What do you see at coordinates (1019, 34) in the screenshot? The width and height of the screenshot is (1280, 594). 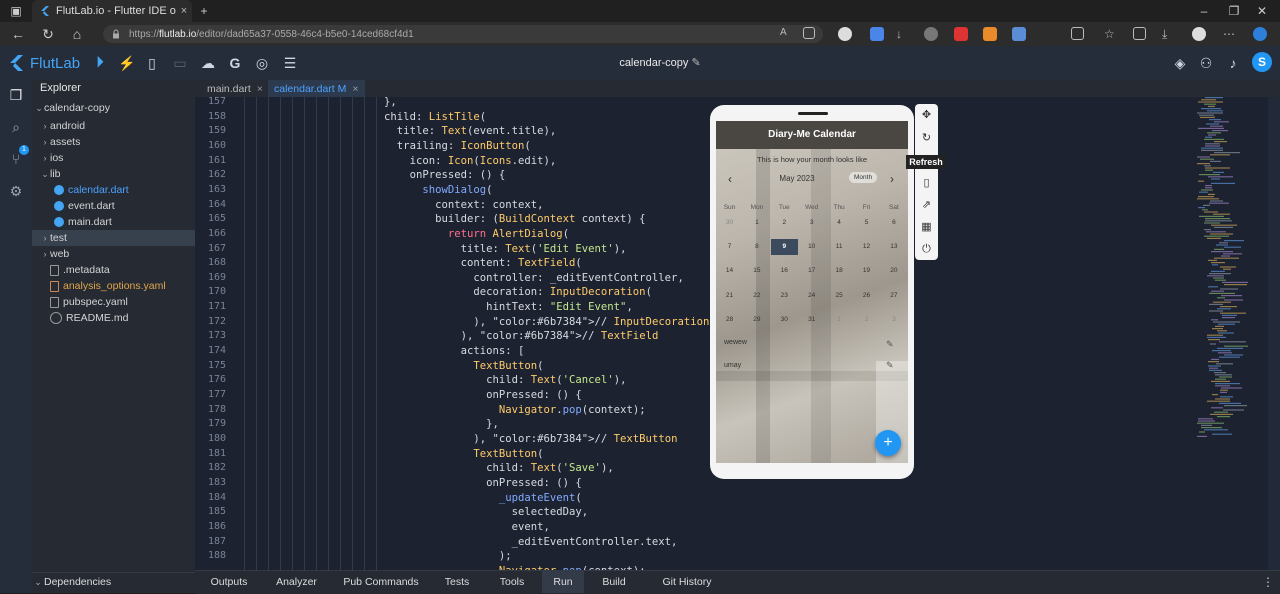 I see `extension-7-icon` at bounding box center [1019, 34].